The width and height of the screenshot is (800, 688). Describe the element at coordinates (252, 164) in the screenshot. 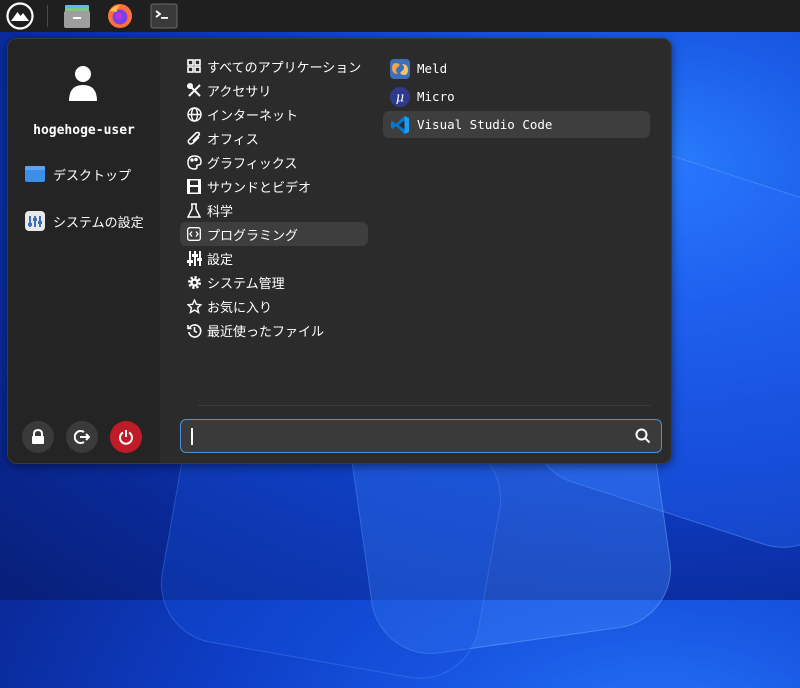

I see `category-label: グラフィックス` at that location.